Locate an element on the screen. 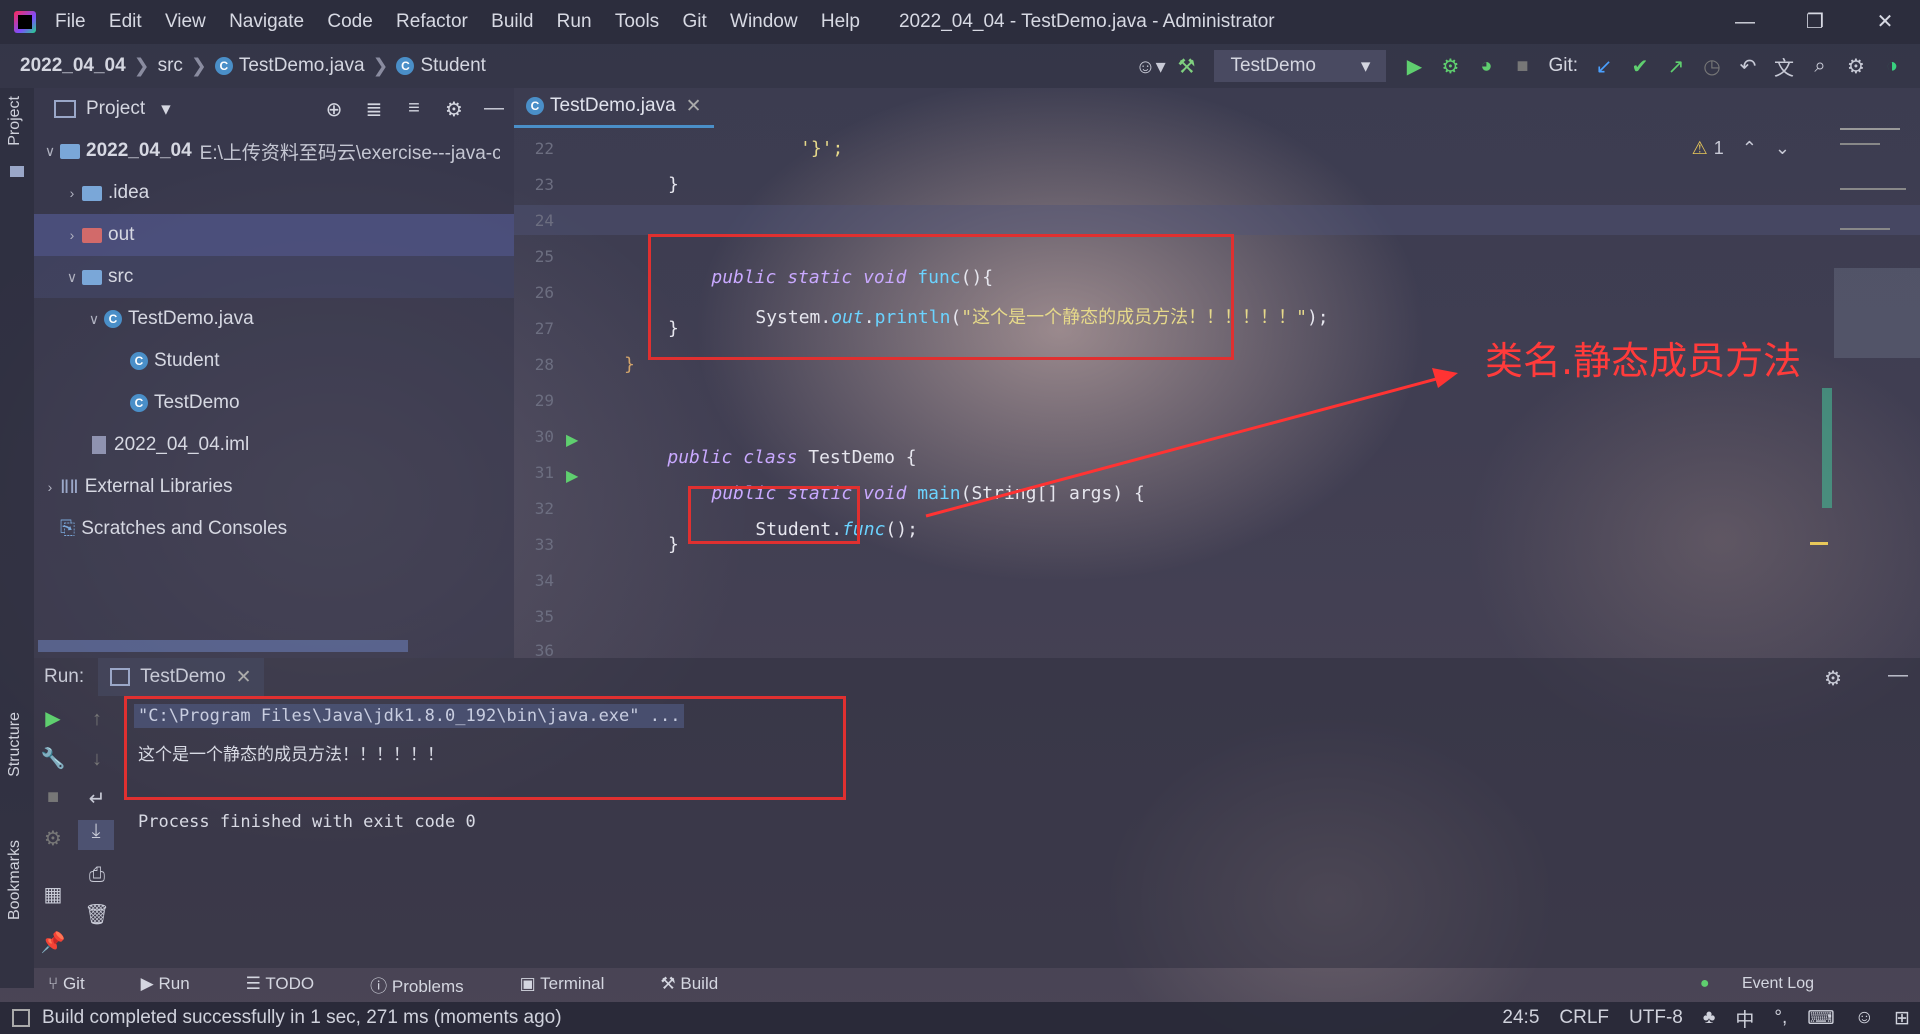 This screenshot has width=1920, height=1034. hide-icon: — is located at coordinates (1898, 675).